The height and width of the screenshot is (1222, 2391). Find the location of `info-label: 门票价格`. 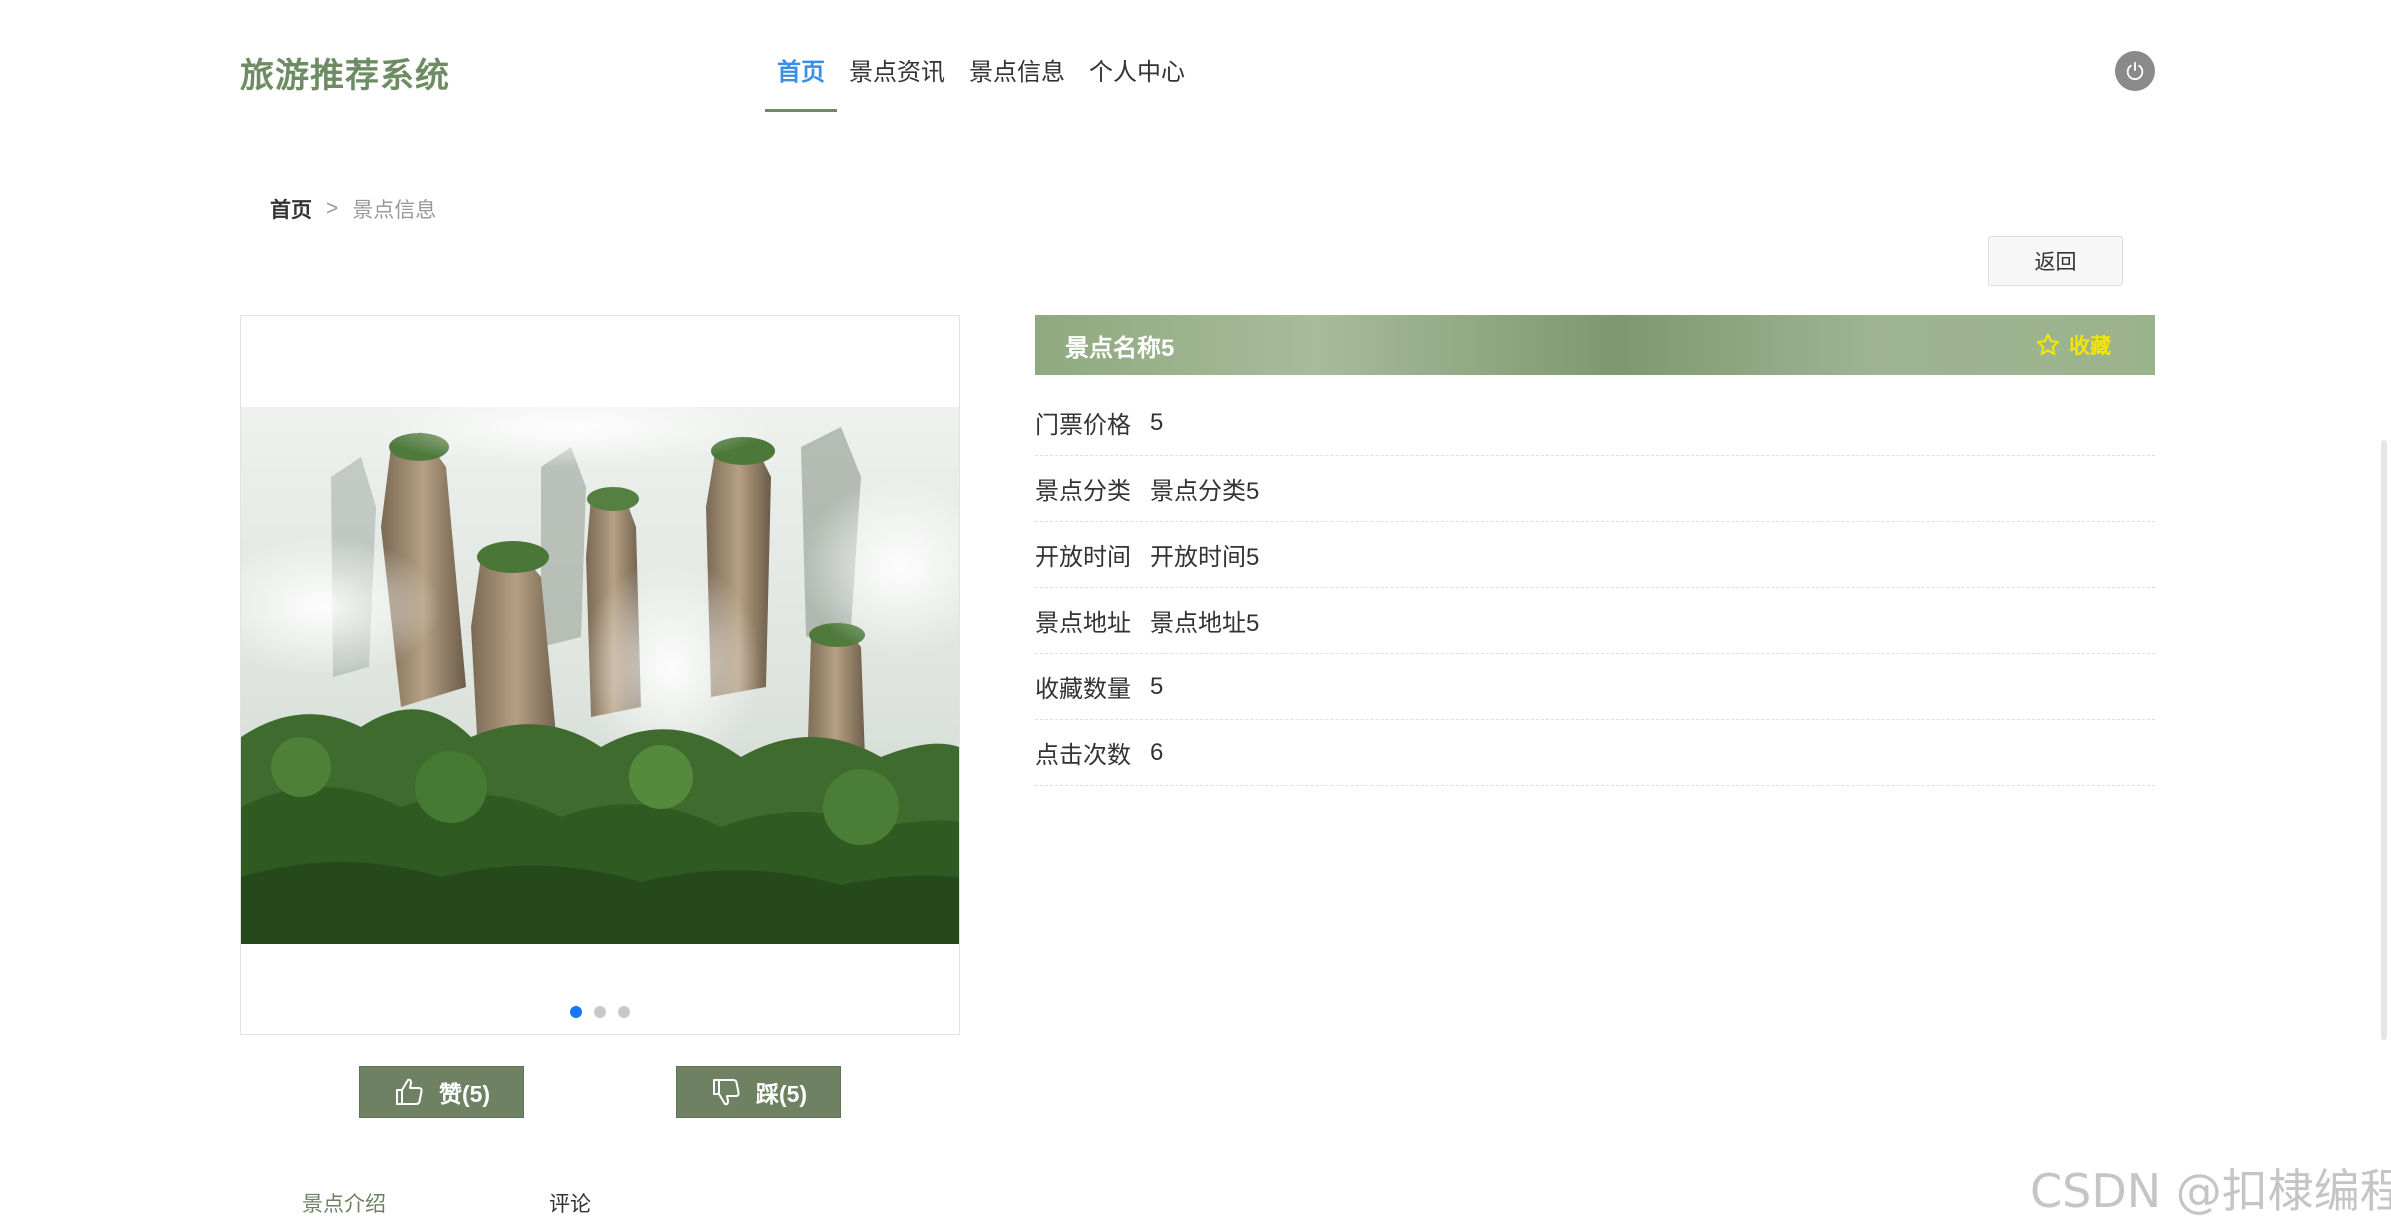

info-label: 门票价格 is located at coordinates (1083, 425).